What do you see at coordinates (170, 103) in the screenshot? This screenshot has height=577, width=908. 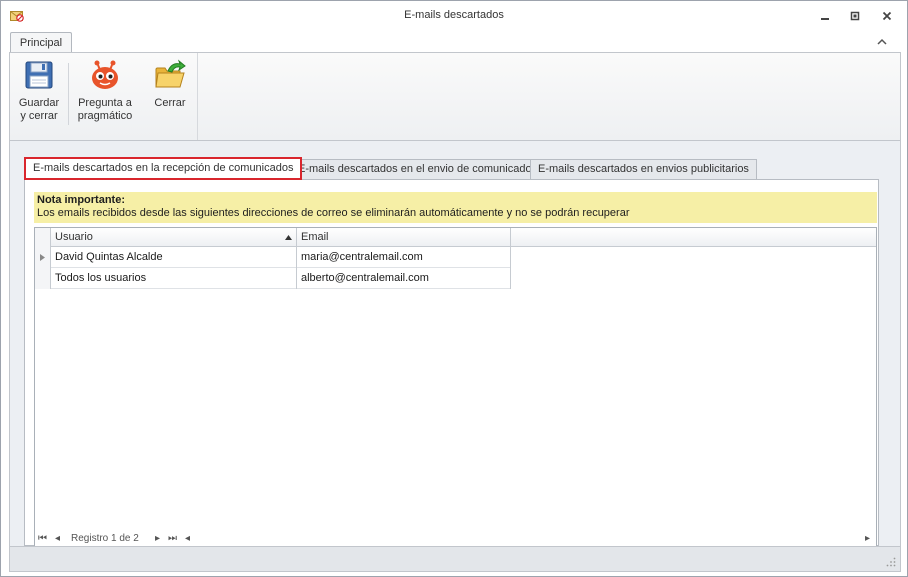 I see `close-form-label: Cerrar` at bounding box center [170, 103].